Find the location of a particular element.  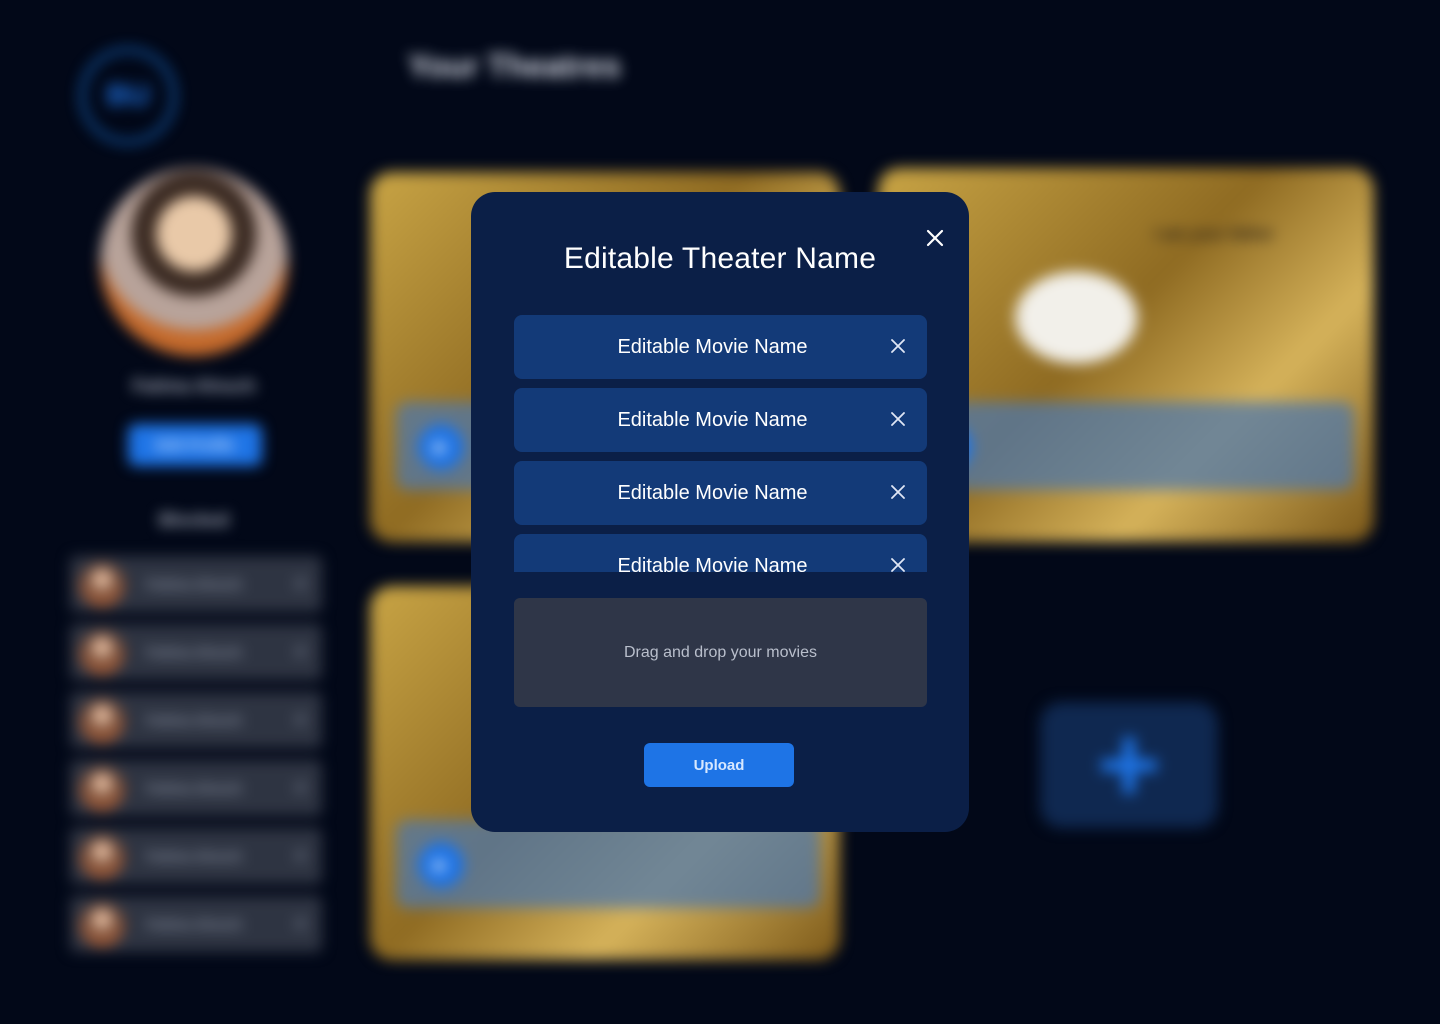

movie-dropzone: Drag and drop your movies is located at coordinates (720, 652).